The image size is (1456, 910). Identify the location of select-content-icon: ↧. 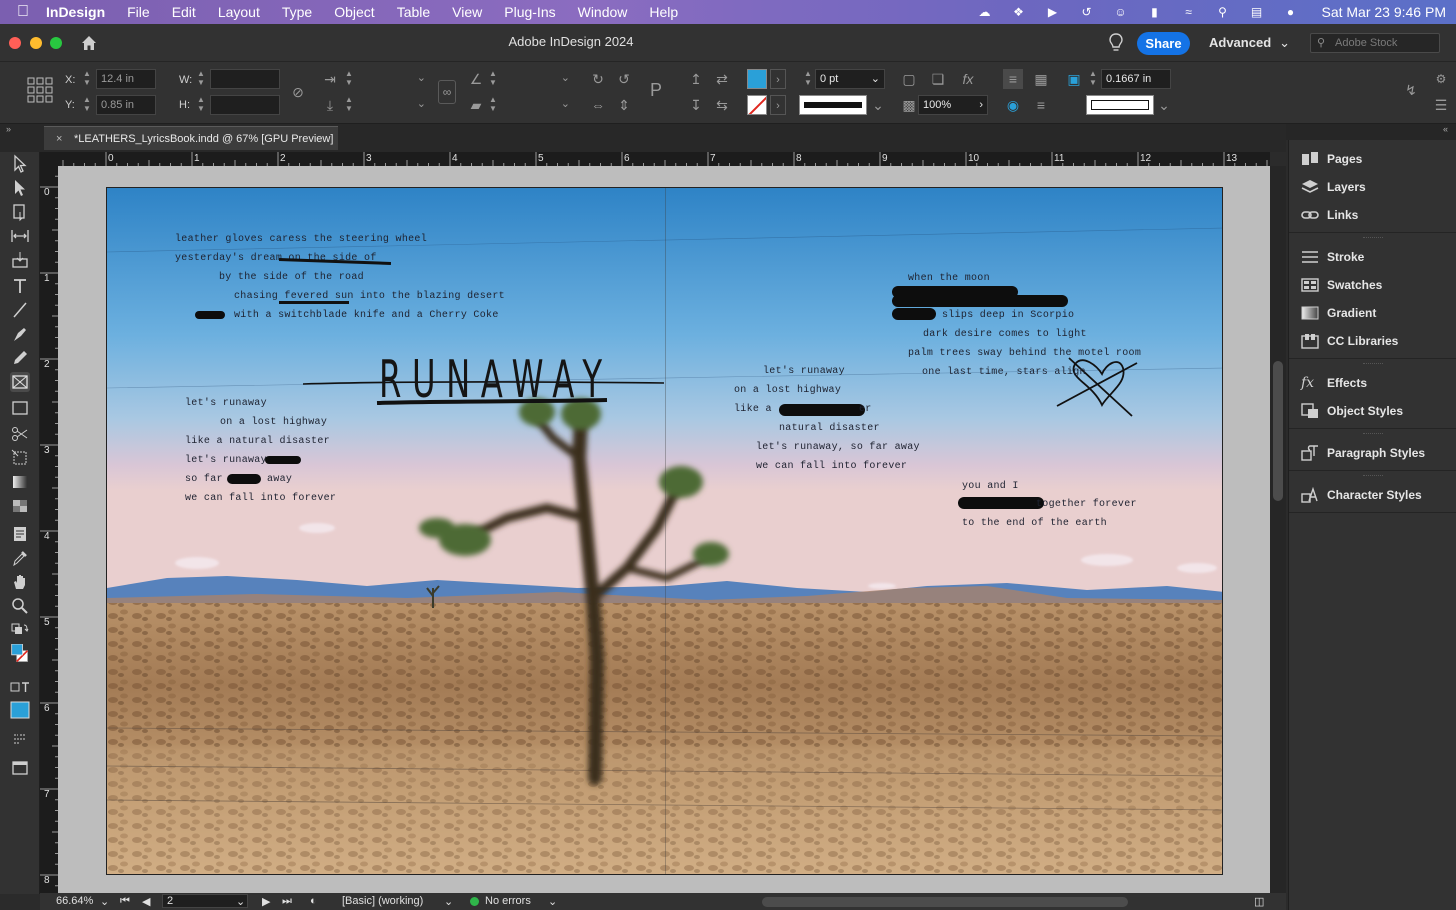
(696, 105).